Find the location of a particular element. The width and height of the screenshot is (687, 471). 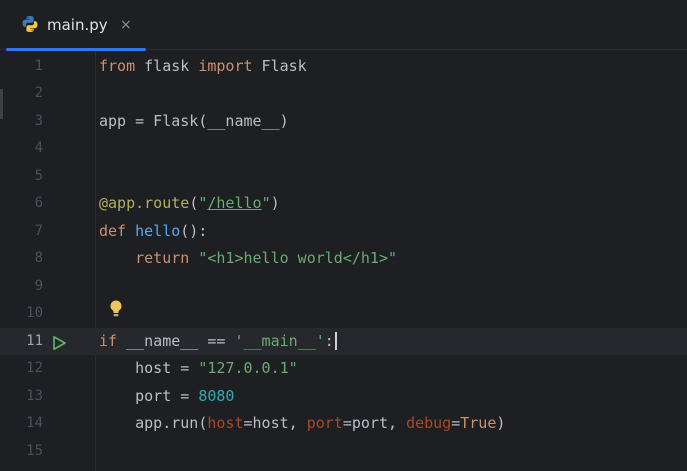

code-text: return "<h1>hello world</h1>" is located at coordinates (248, 259).